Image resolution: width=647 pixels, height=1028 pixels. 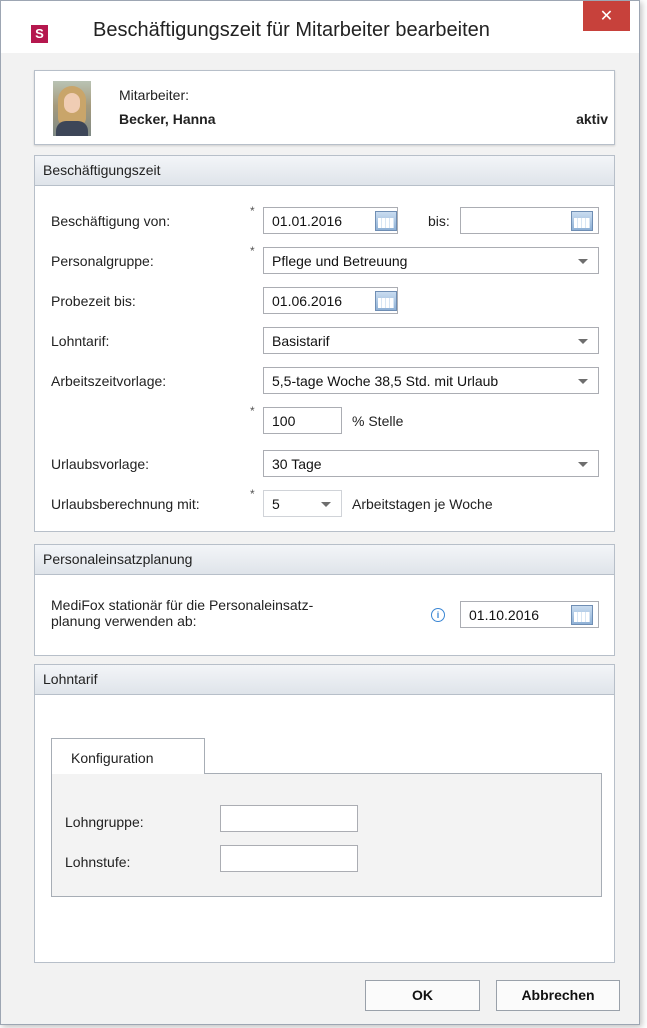 What do you see at coordinates (302, 420) in the screenshot?
I see `percent-input: 100` at bounding box center [302, 420].